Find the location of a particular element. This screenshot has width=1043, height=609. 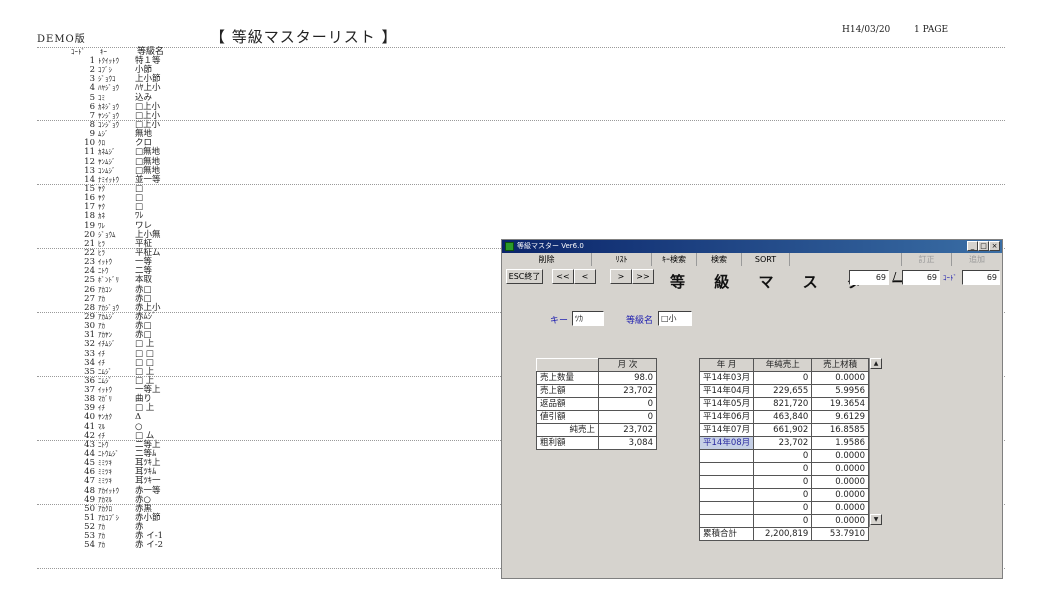

history-row: 平14年08月 23,702 1.9586 is located at coordinates (783, 443).